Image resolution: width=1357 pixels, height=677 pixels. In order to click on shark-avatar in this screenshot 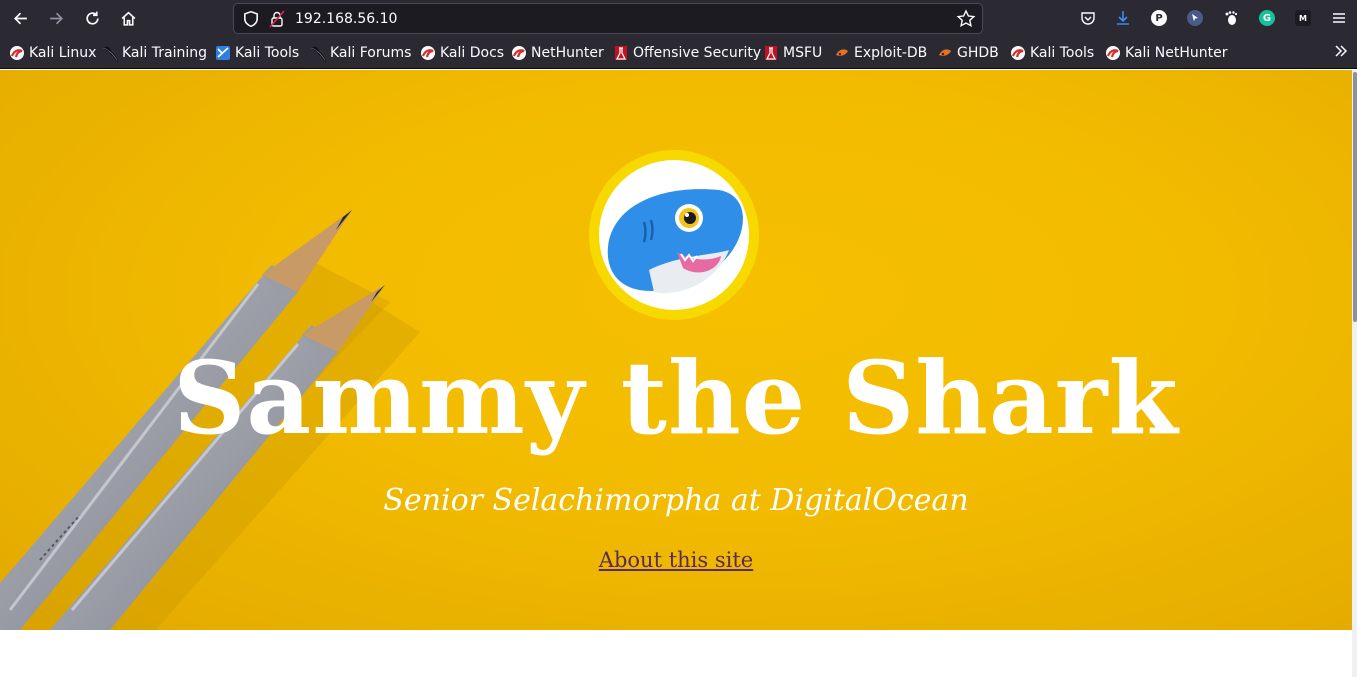, I will do `click(674, 235)`.